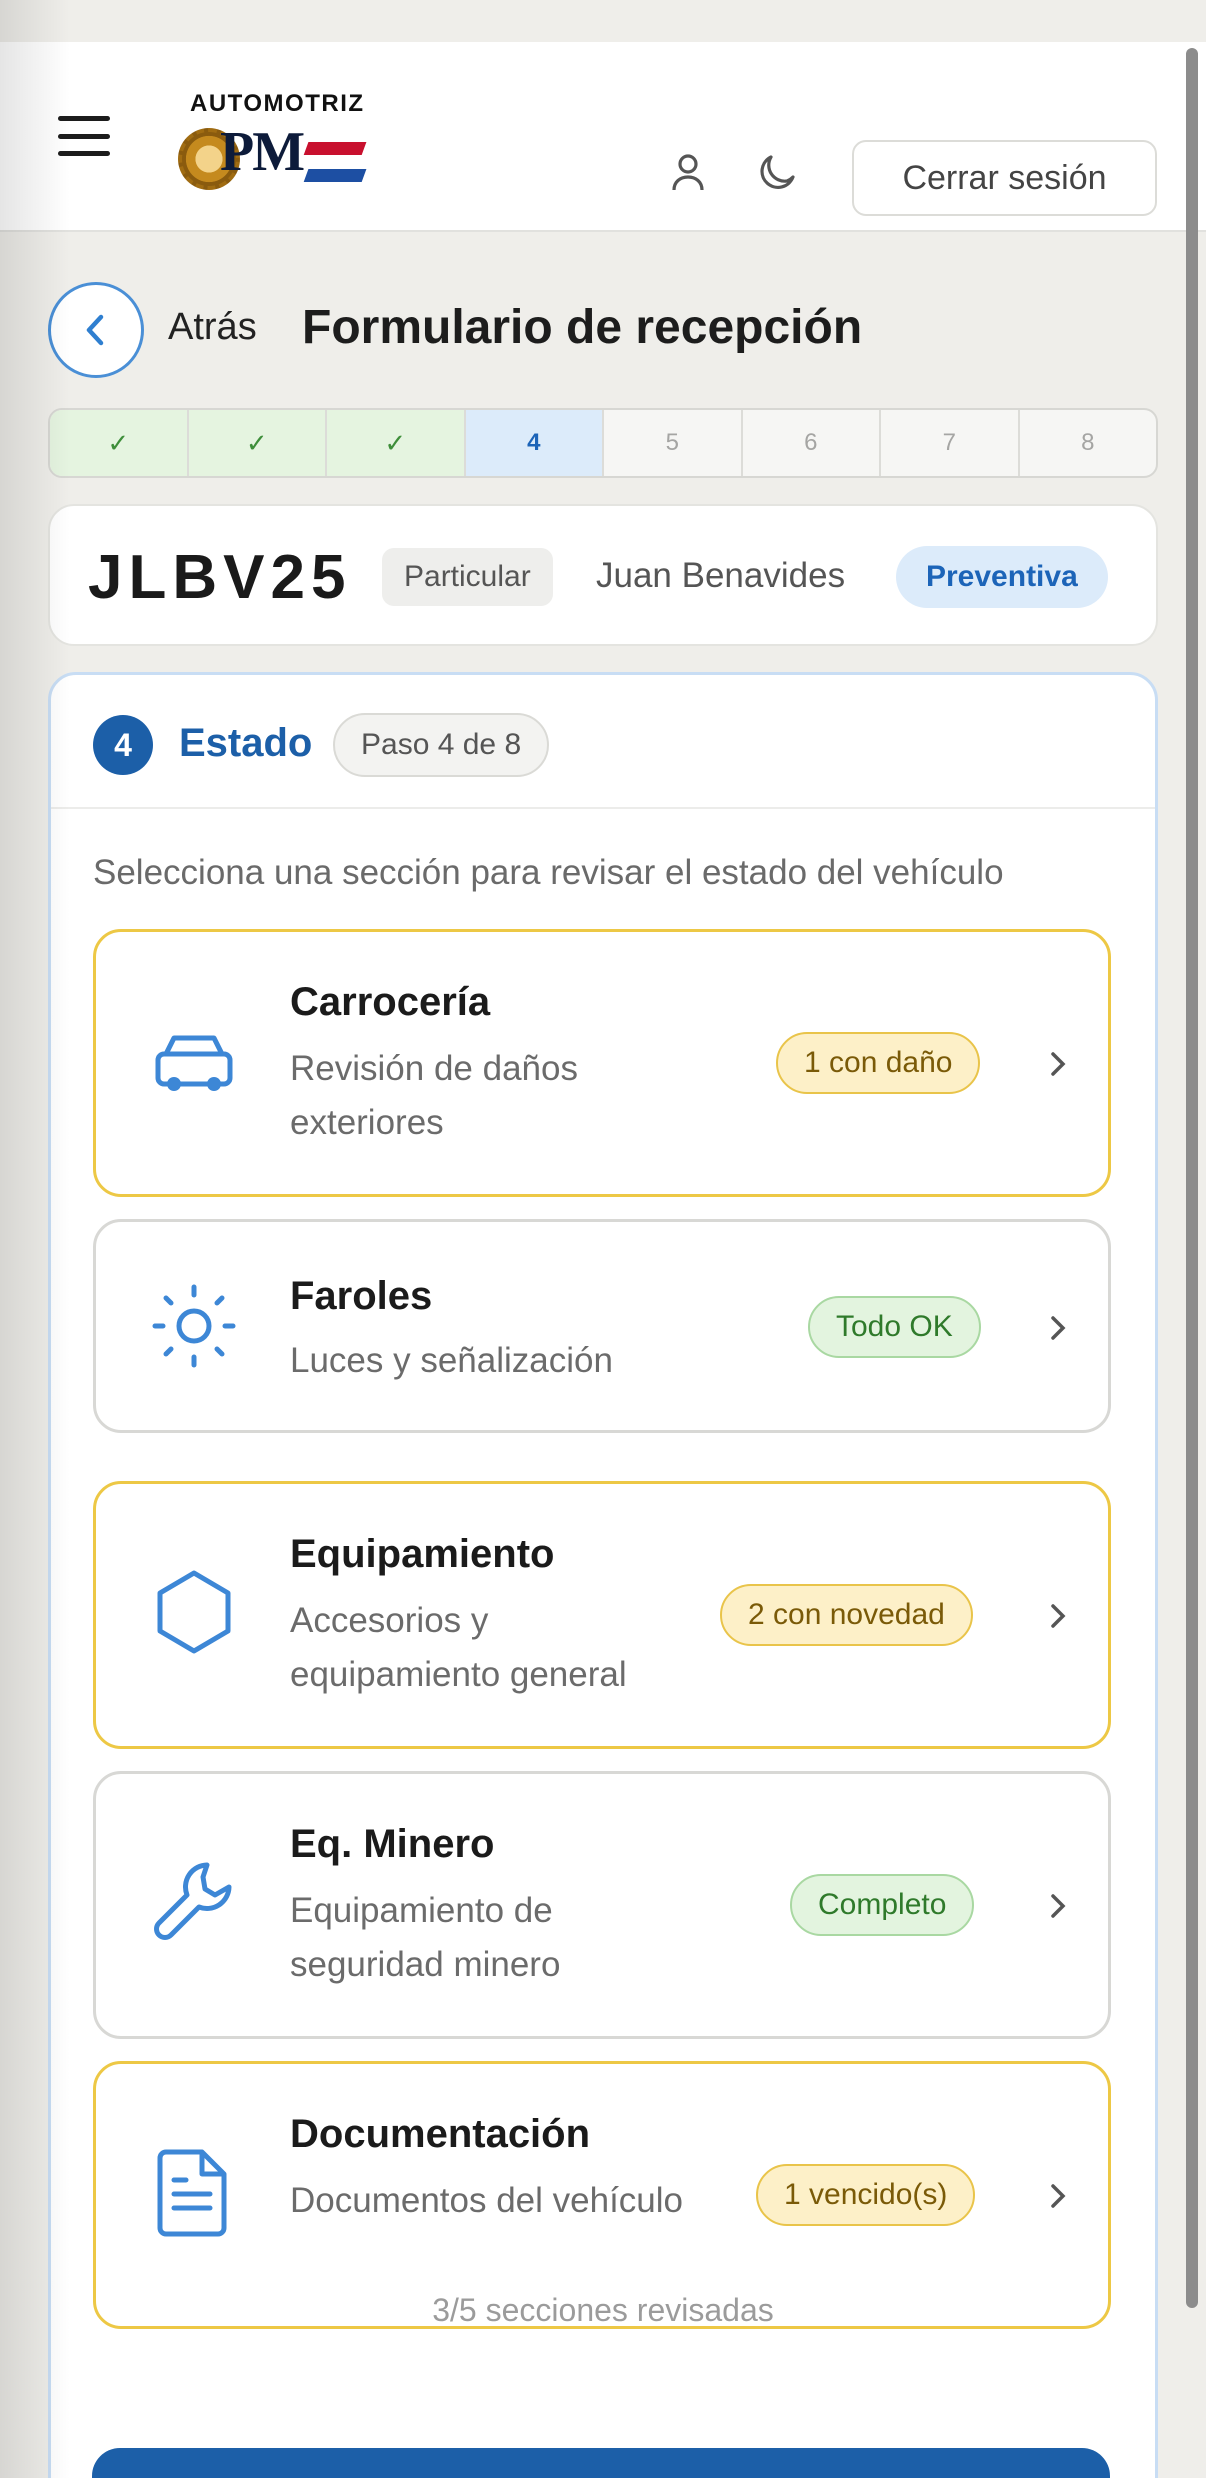 This screenshot has width=1206, height=2478. What do you see at coordinates (392, 1844) in the screenshot?
I see `item-title: Eq. Minero` at bounding box center [392, 1844].